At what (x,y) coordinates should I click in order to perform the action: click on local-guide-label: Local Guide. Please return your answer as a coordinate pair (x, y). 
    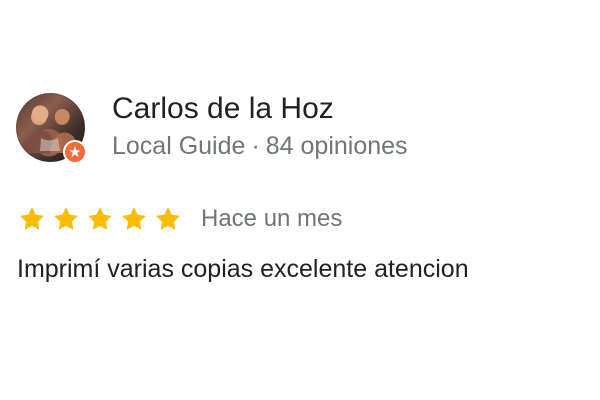
    Looking at the image, I should click on (179, 145).